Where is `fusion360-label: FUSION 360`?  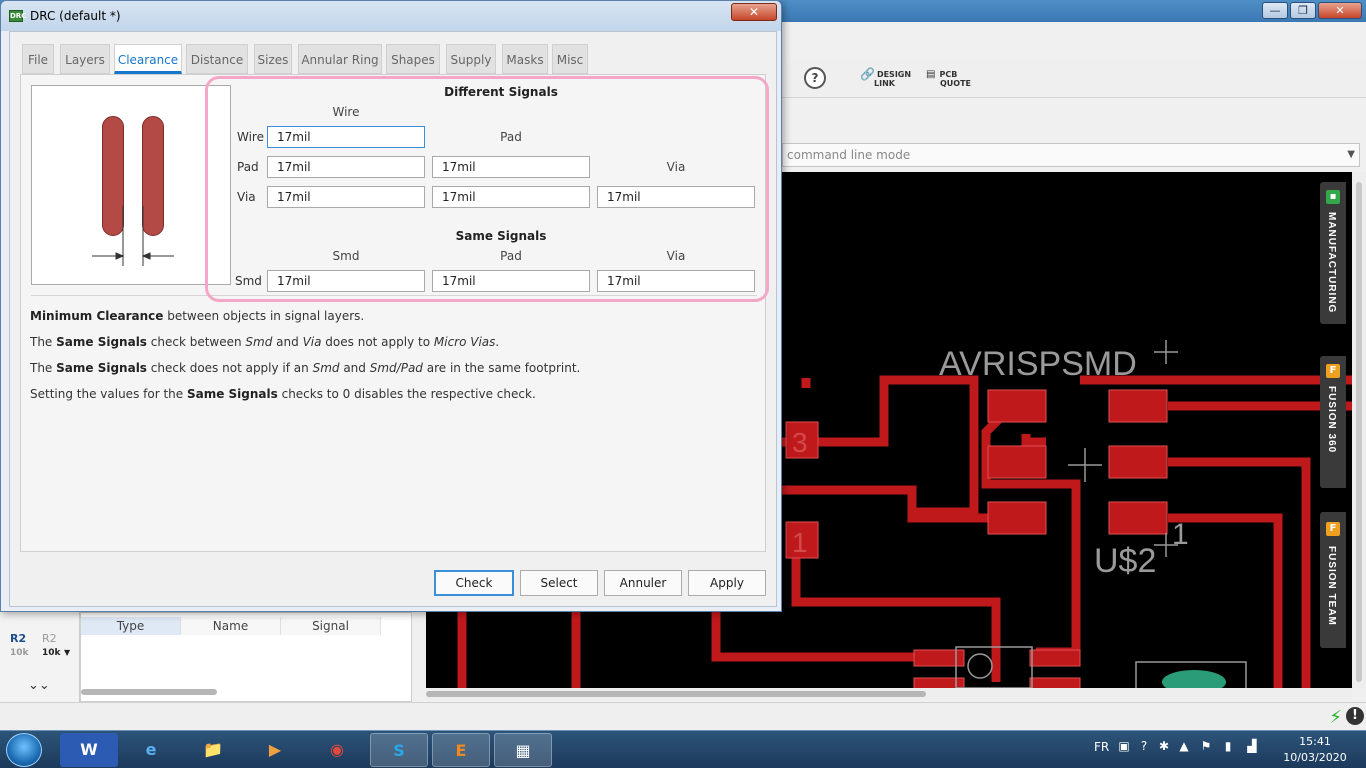 fusion360-label: FUSION 360 is located at coordinates (1331, 420).